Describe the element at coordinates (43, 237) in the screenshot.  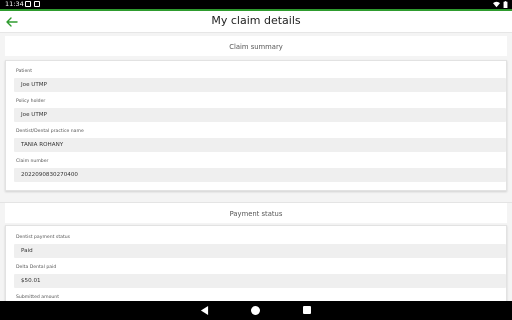
I see `field-label: Dentist payment status` at that location.